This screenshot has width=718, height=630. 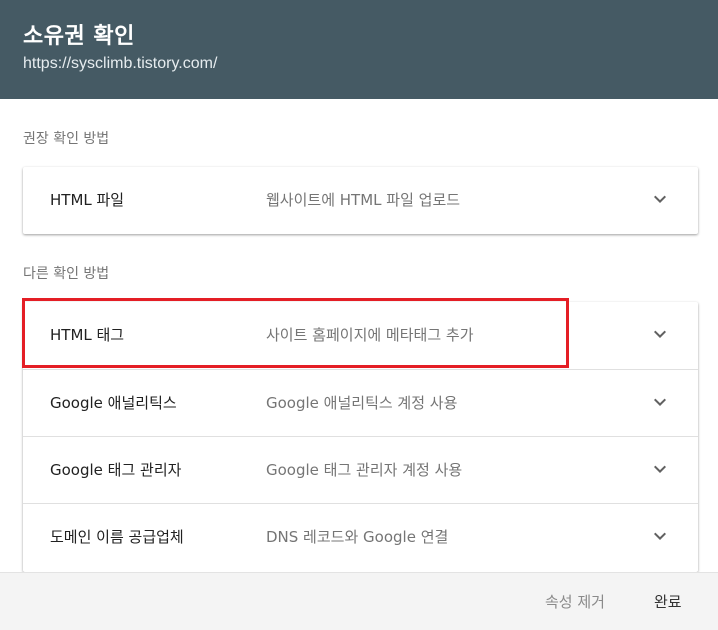 I want to click on method-row-domain-provider: 도메인 이름 공급업체 DNS 레코드와 Google 연결, so click(x=360, y=536).